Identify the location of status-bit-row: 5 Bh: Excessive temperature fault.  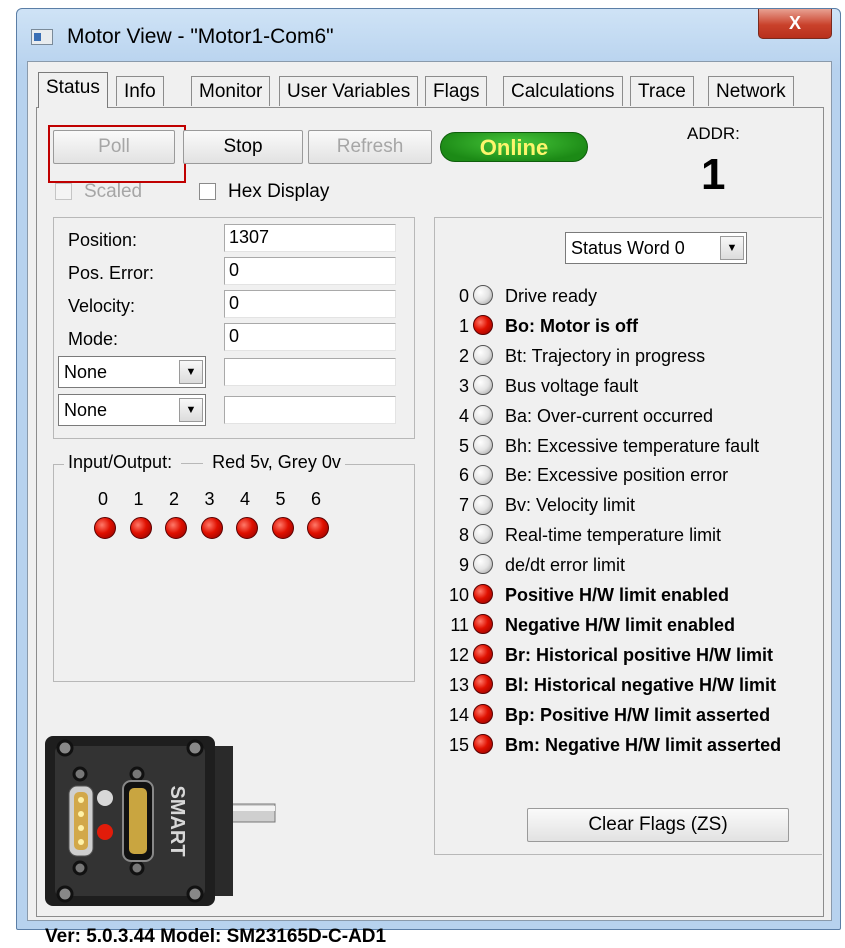
(600, 446).